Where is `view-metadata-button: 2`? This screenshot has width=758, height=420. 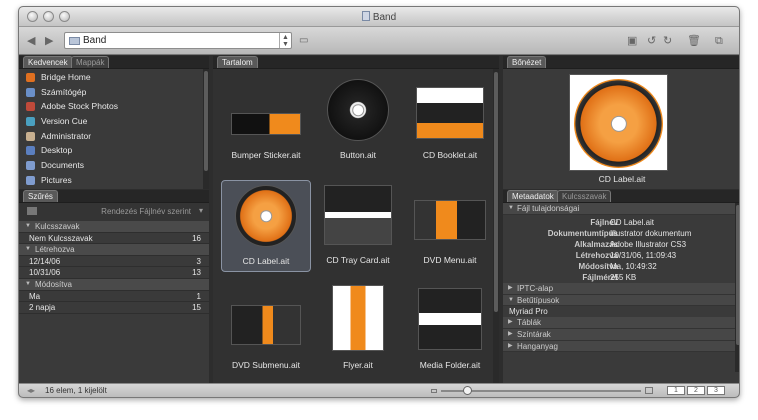 view-metadata-button: 2 is located at coordinates (696, 390).